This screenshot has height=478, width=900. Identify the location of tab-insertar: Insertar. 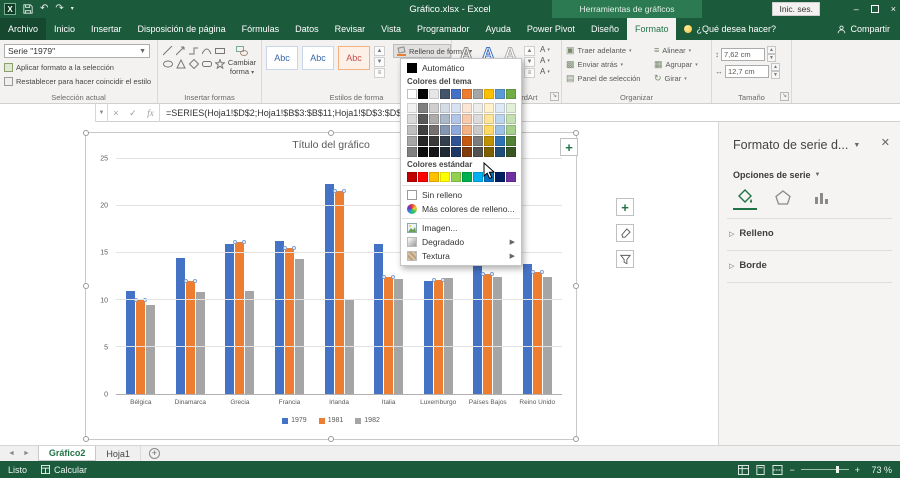
(106, 29).